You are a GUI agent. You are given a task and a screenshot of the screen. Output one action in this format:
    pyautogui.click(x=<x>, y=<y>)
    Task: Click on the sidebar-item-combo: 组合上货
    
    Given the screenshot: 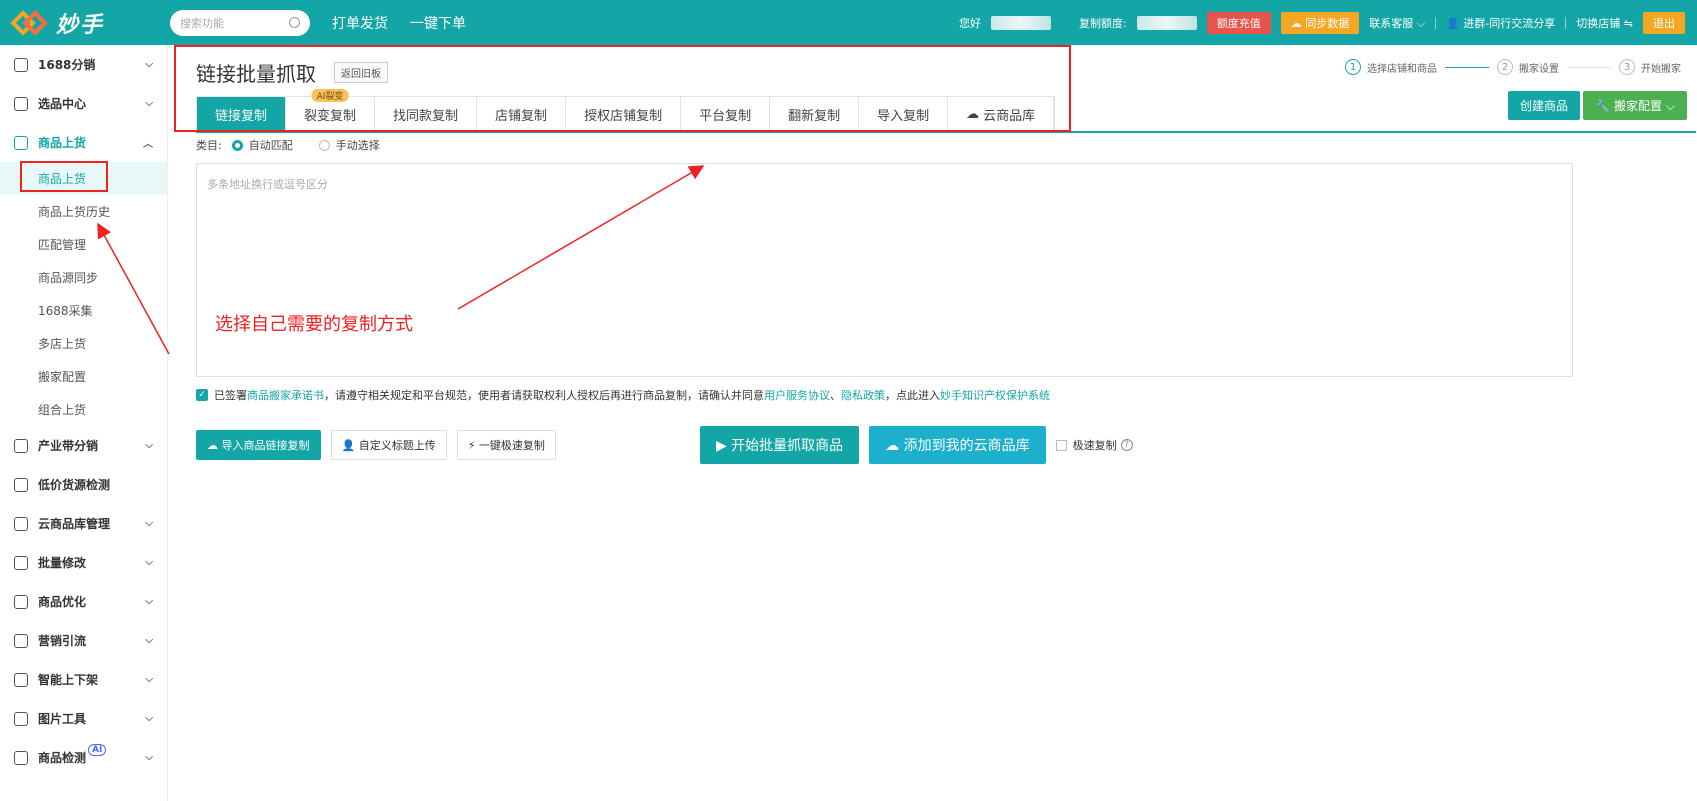 What is the action you would take?
    pyautogui.click(x=83, y=409)
    